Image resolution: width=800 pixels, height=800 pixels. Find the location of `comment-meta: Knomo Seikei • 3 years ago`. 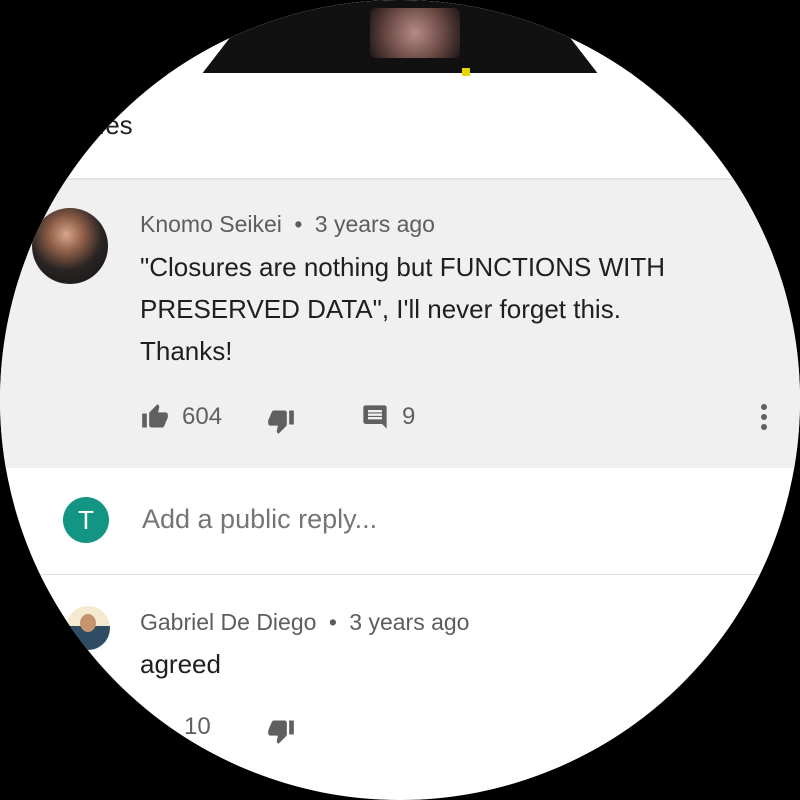

comment-meta: Knomo Seikei • 3 years ago is located at coordinates (287, 224).